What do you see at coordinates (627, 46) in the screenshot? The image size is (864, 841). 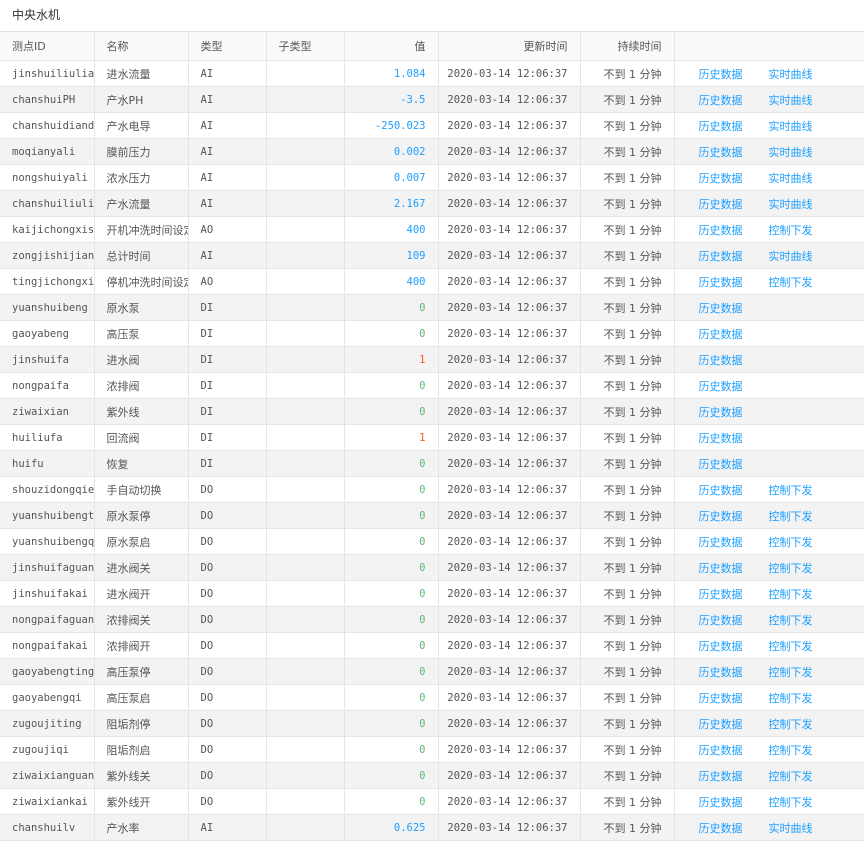 I see `column-header-duration: 持续时间` at bounding box center [627, 46].